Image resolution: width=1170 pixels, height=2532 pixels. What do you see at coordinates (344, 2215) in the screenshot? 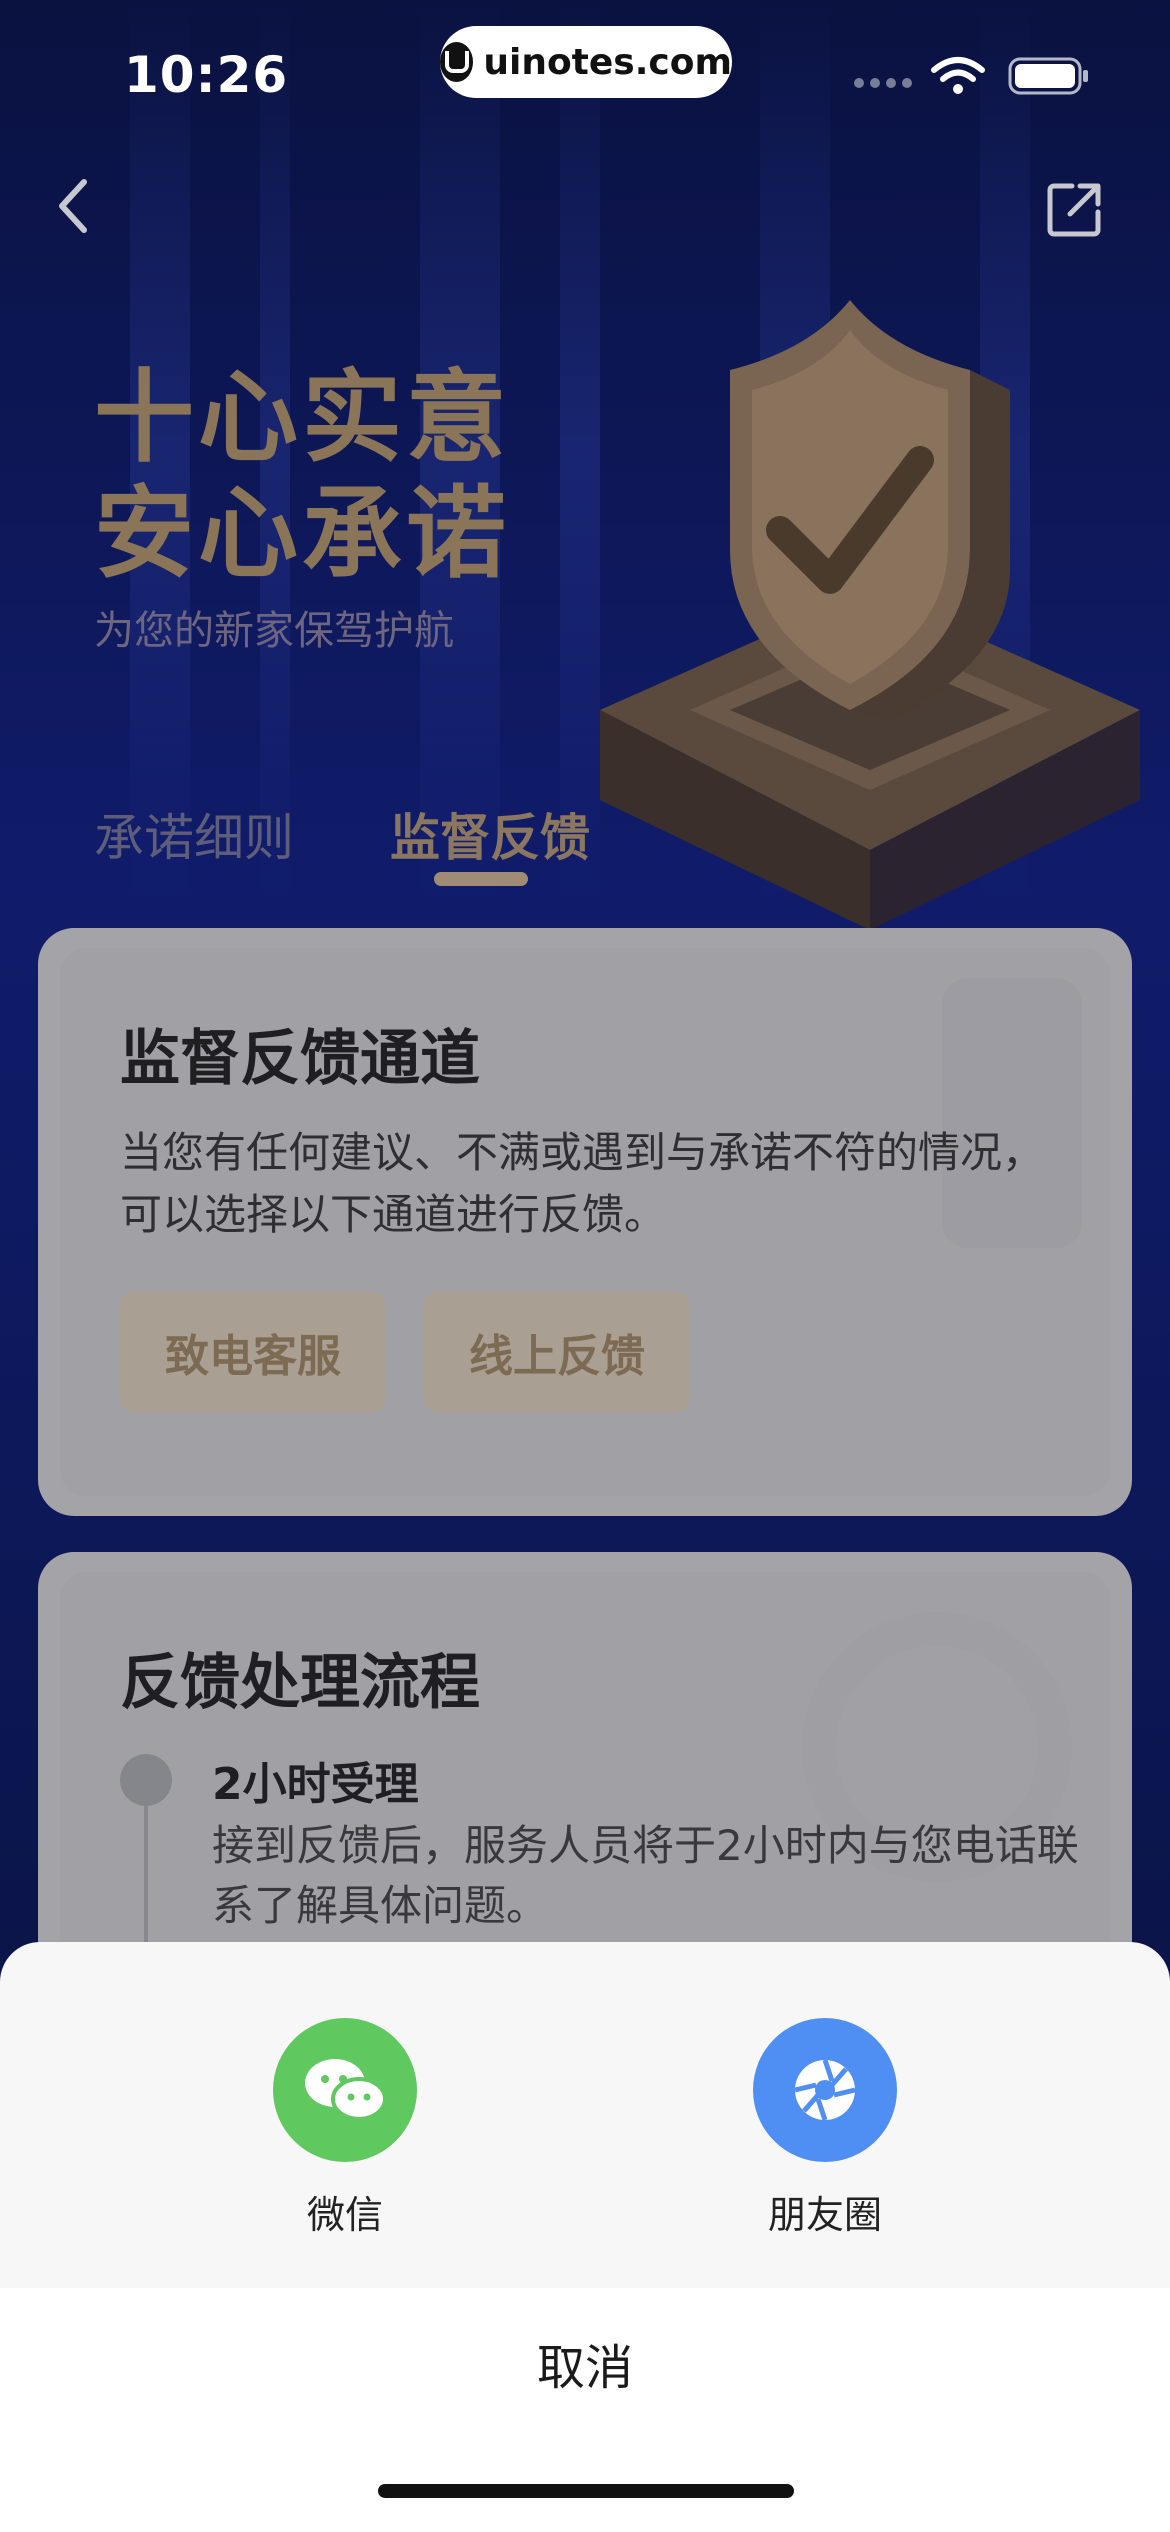
I see `share-option-label: 微信` at bounding box center [344, 2215].